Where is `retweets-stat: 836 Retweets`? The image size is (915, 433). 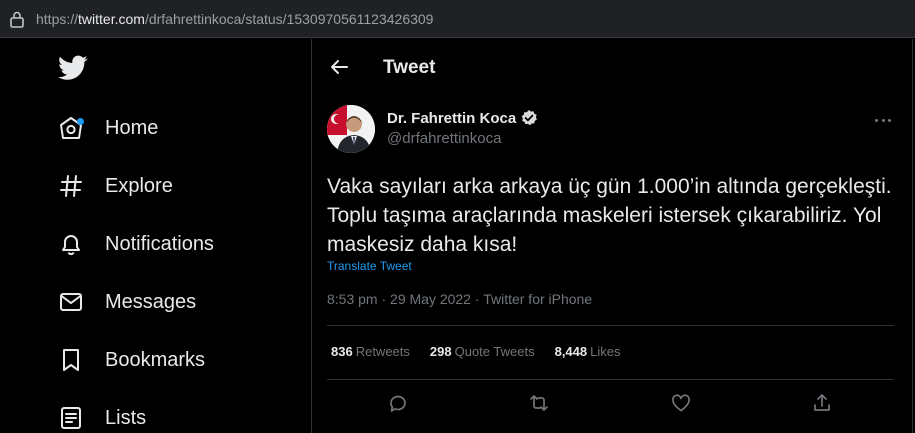 retweets-stat: 836 Retweets is located at coordinates (370, 351).